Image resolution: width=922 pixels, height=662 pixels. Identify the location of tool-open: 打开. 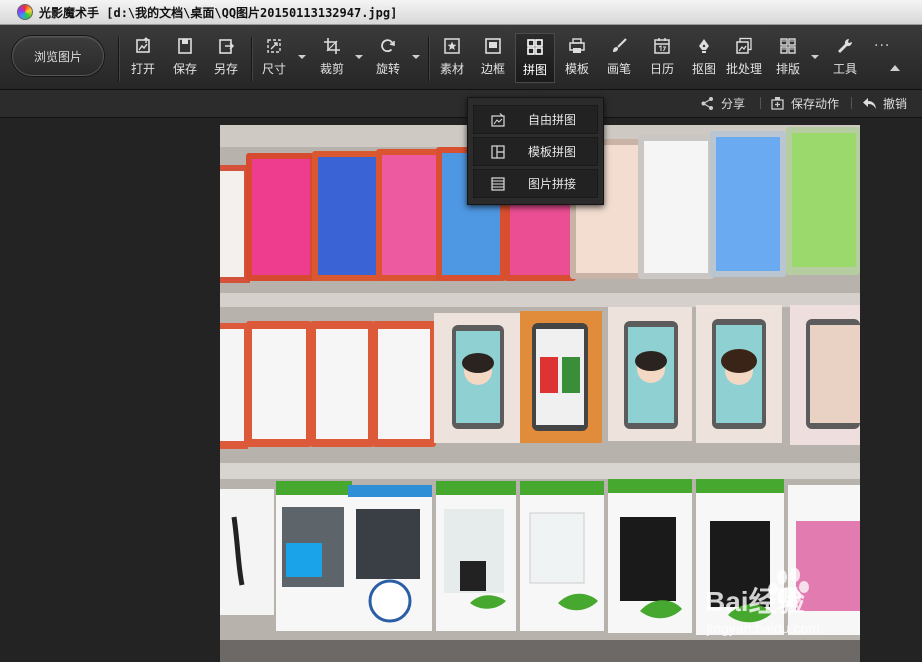
(143, 58).